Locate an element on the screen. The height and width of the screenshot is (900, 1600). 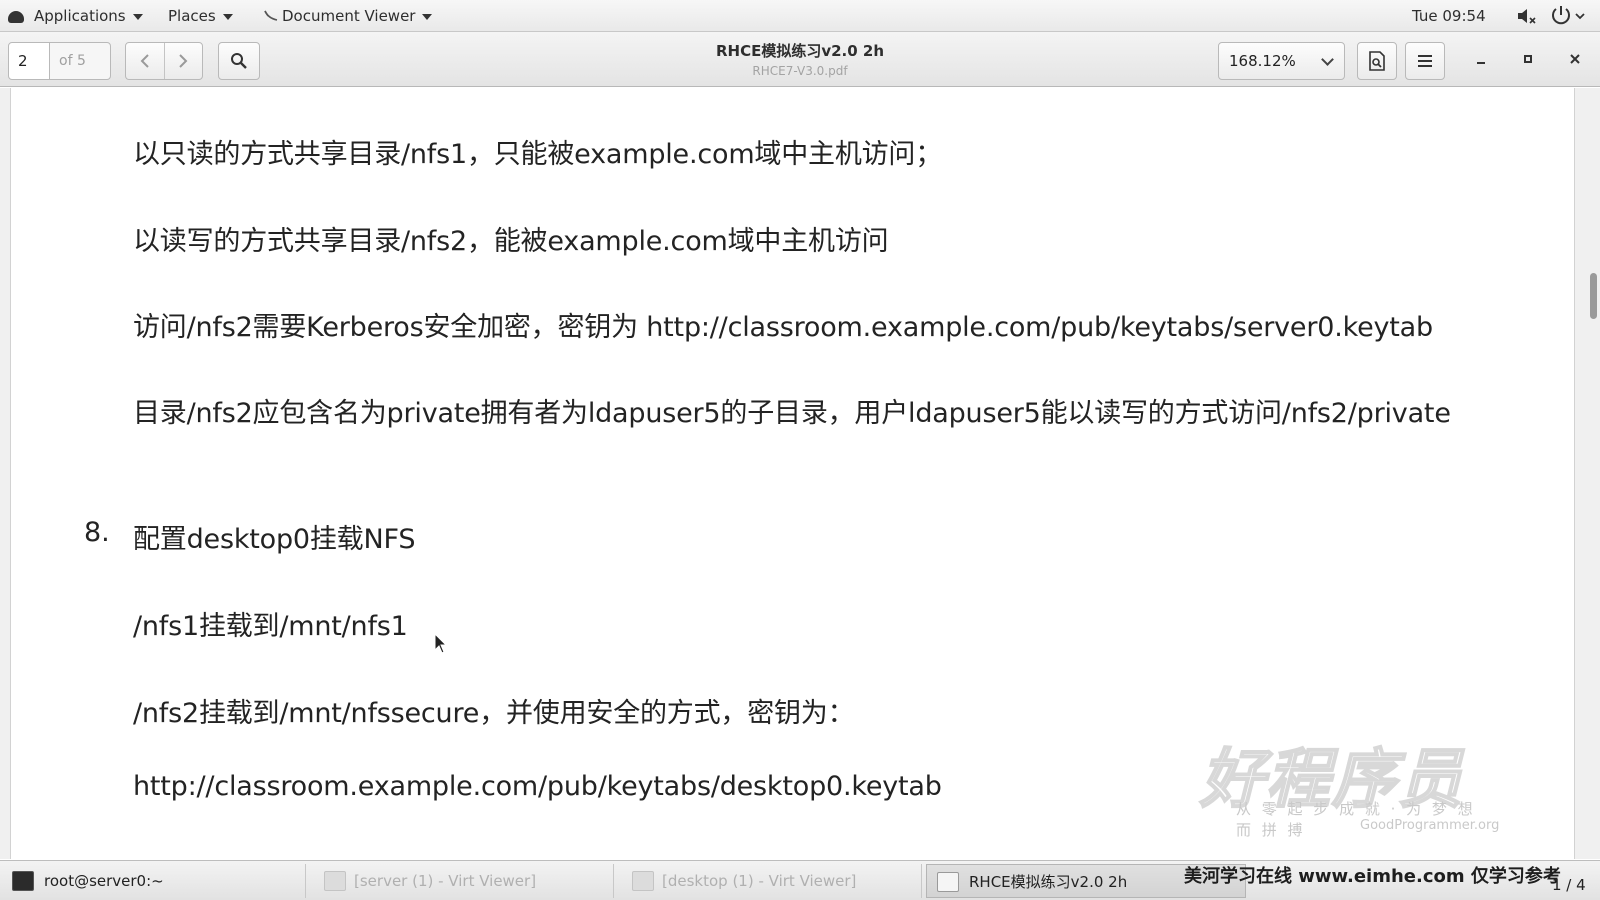
zoom-value: 168.12% is located at coordinates (1262, 61).